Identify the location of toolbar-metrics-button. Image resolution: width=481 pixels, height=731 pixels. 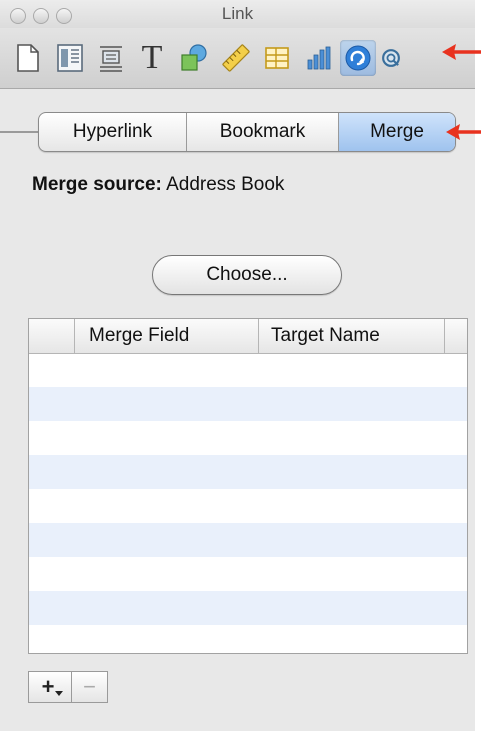
(236, 58).